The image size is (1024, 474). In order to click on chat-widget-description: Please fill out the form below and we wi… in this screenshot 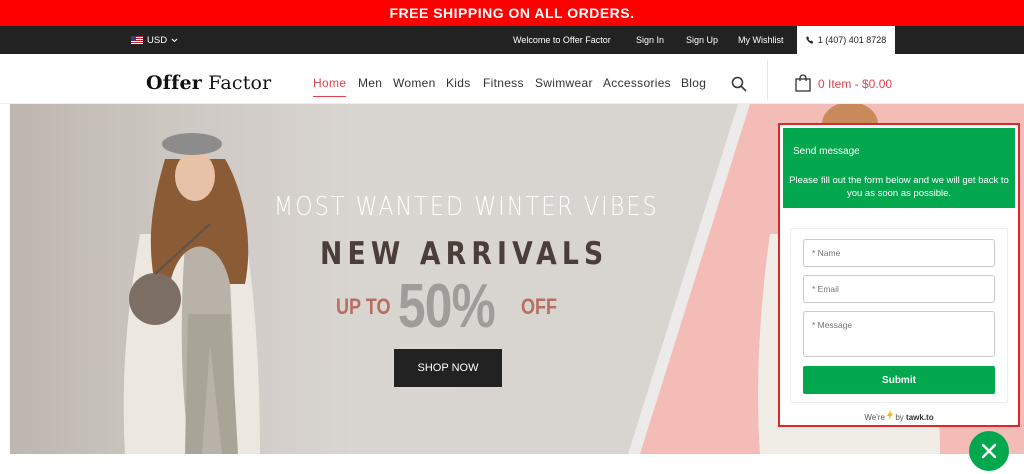, I will do `click(899, 187)`.